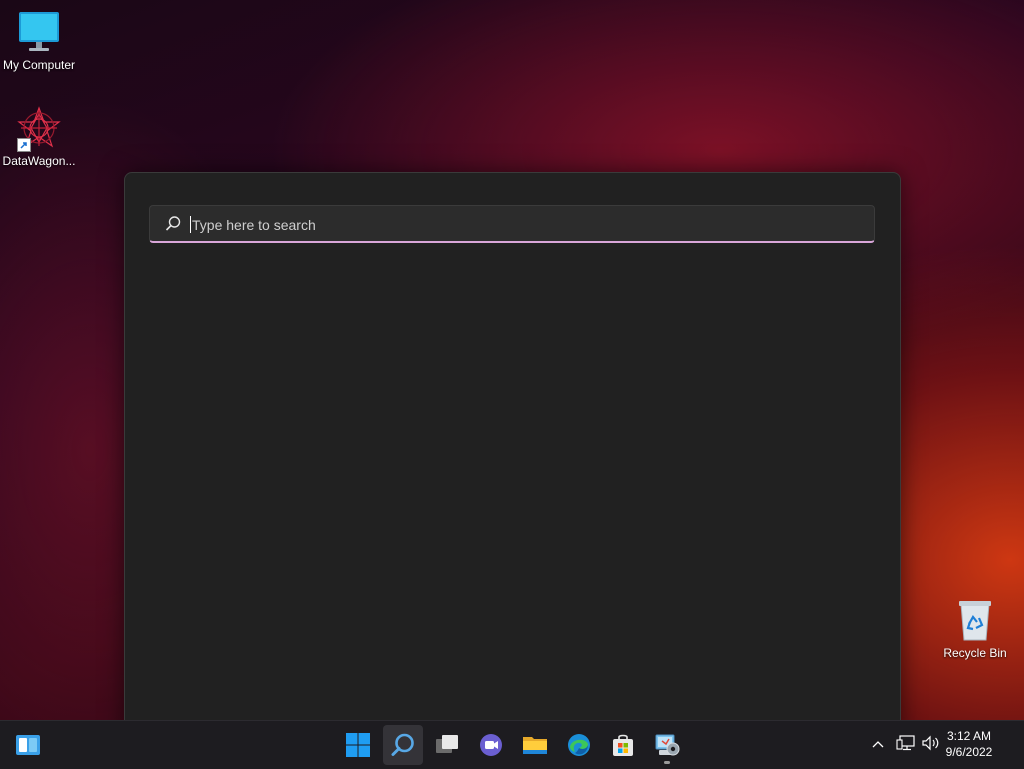 This screenshot has height=769, width=1024. Describe the element at coordinates (975, 653) in the screenshot. I see `desktop-icon-label: Recycle Bin` at that location.